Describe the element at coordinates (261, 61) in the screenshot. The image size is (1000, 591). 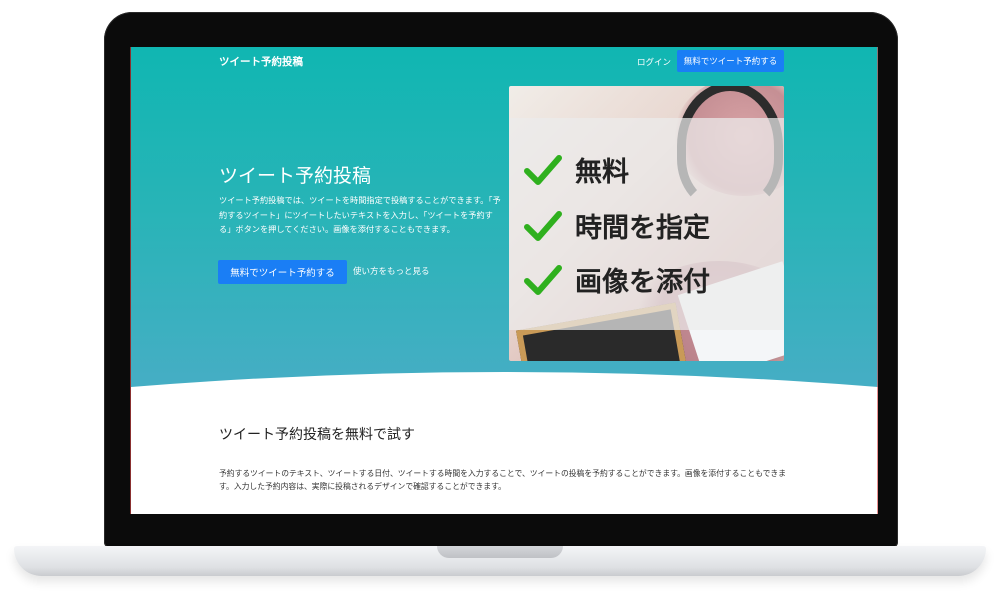
I see `brand-logo: ツイート予約投稿` at that location.